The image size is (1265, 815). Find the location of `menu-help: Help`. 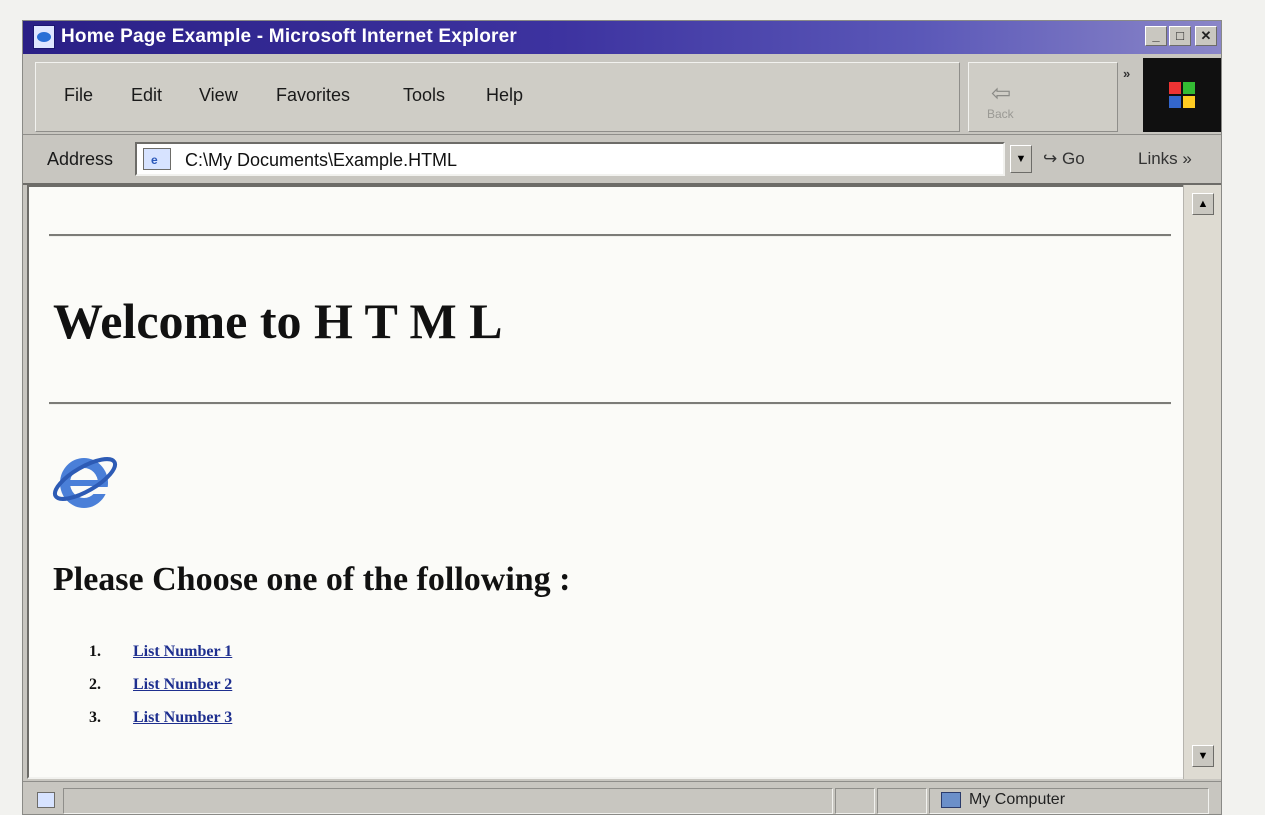

menu-help: Help is located at coordinates (504, 95).